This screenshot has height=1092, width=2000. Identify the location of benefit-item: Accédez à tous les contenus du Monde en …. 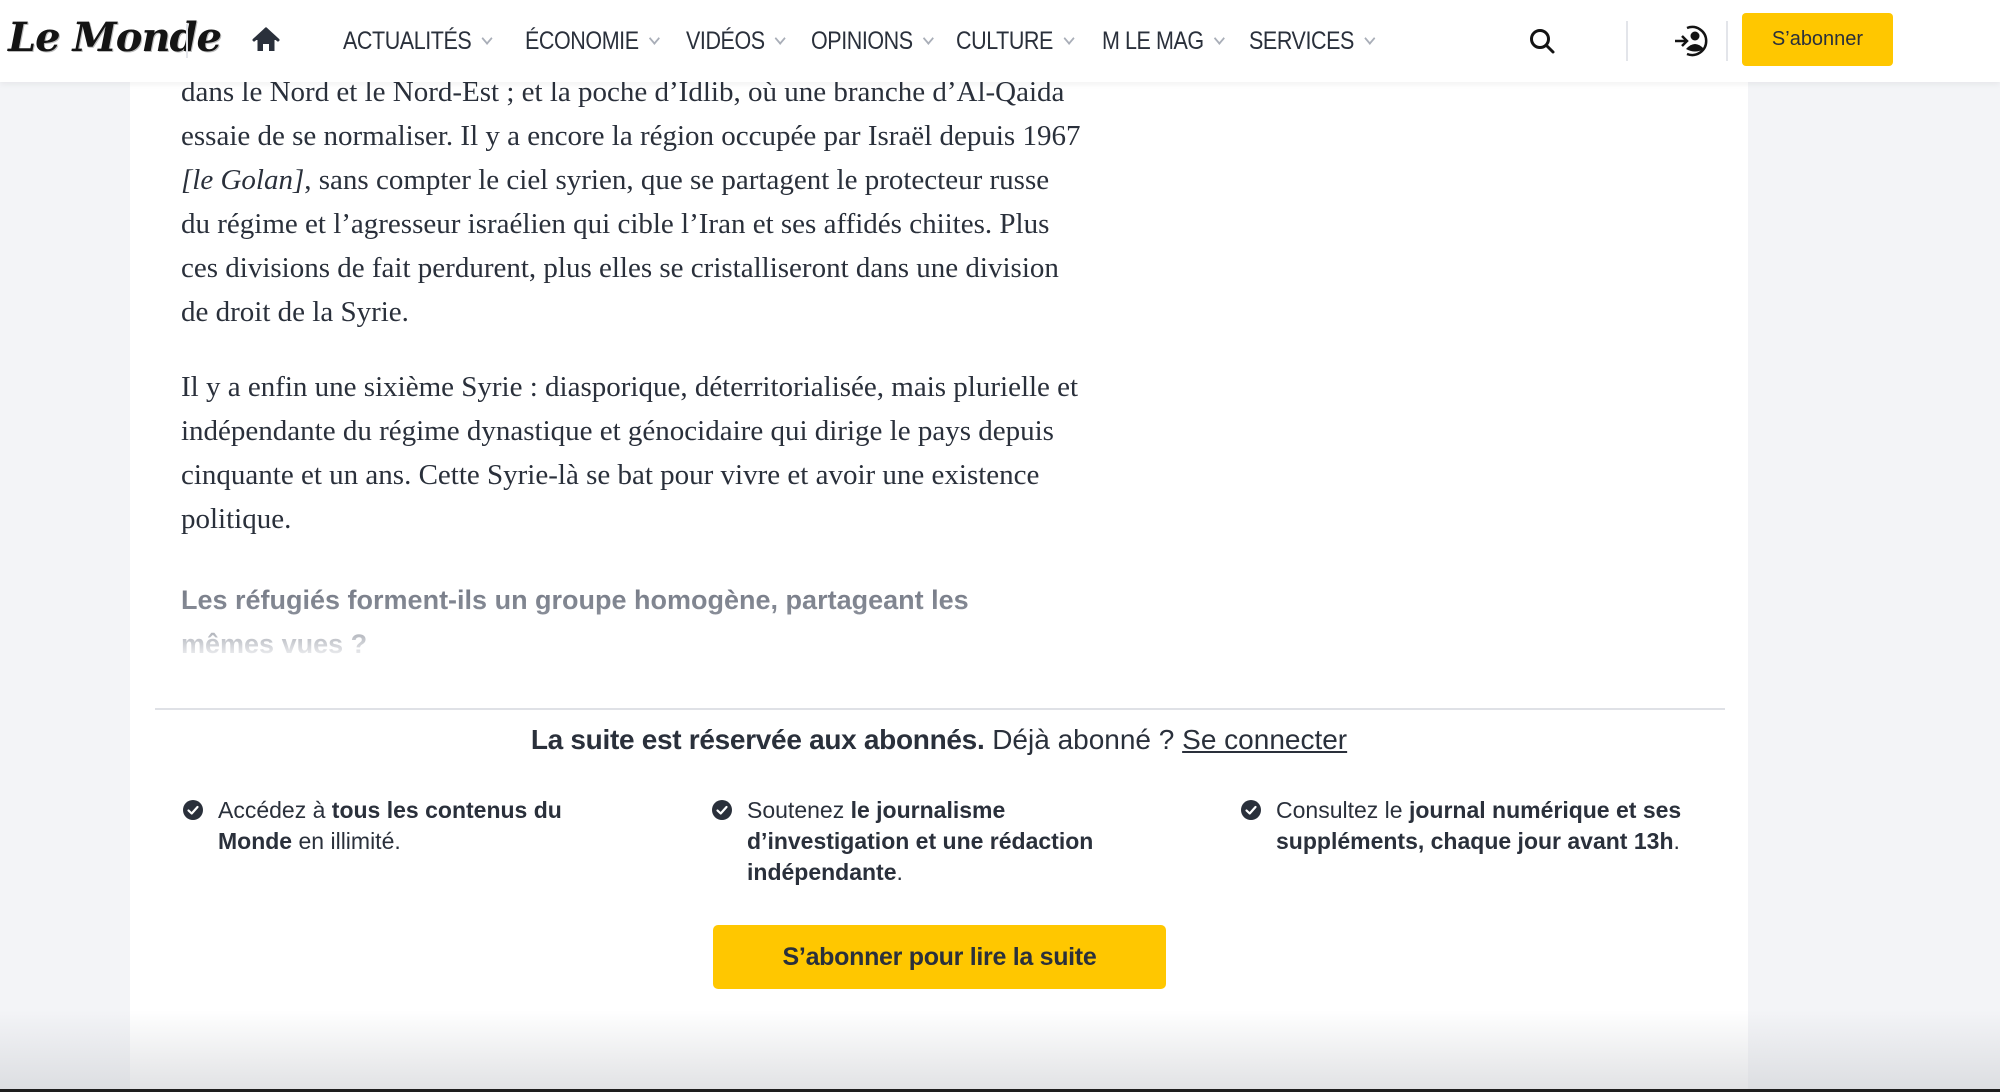
(398, 826).